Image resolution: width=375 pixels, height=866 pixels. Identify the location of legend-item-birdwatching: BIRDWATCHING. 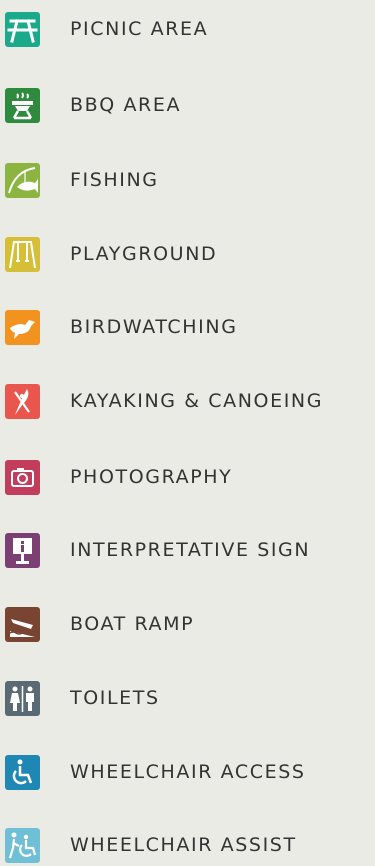
(187, 327).